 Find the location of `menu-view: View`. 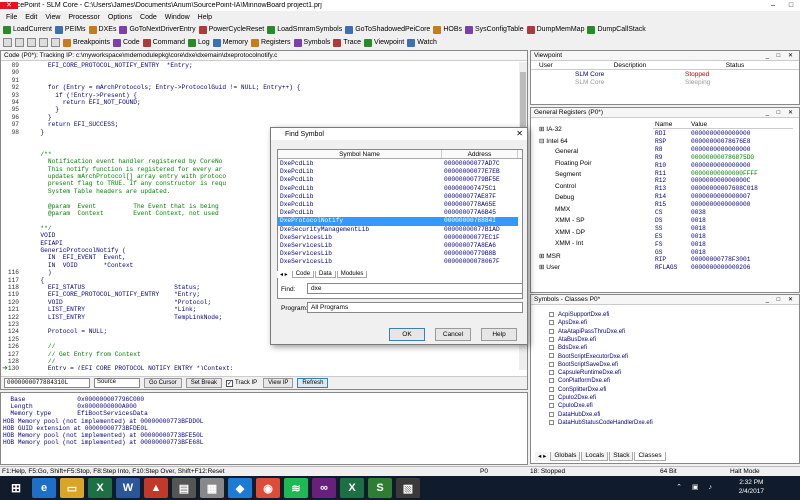

menu-view: View is located at coordinates (53, 17).